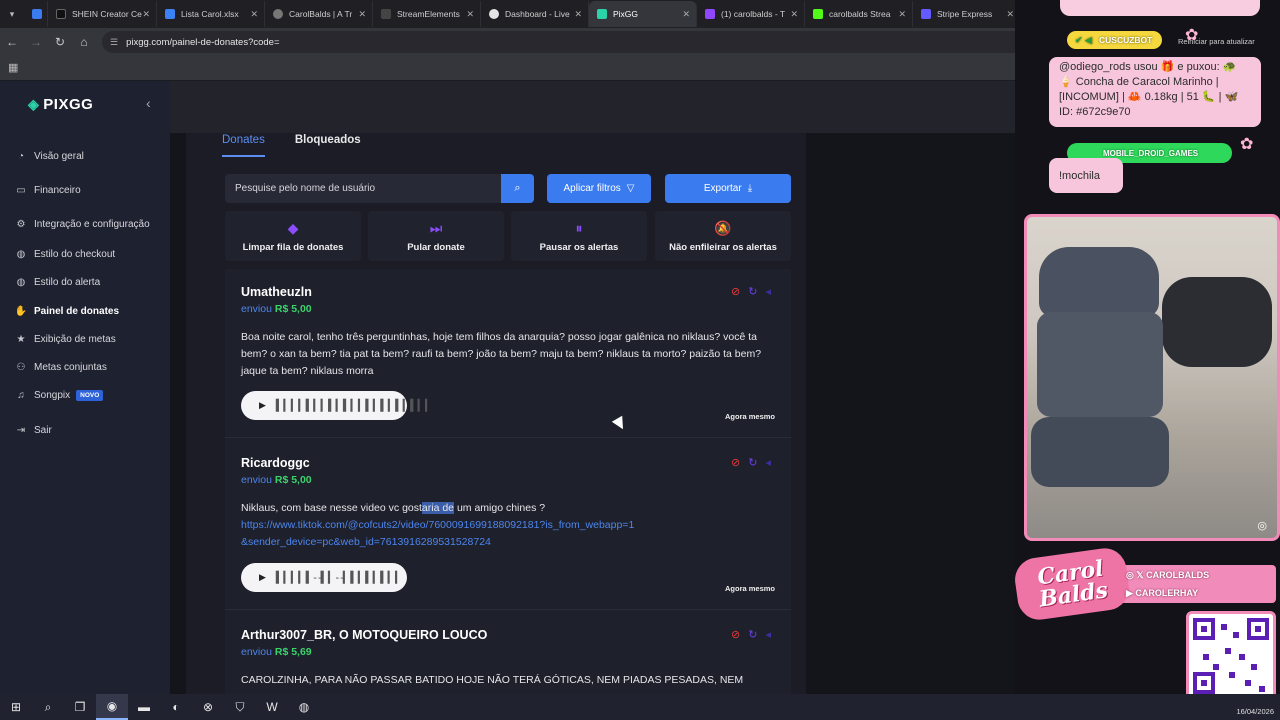  What do you see at coordinates (535, 14) in the screenshot?
I see `tab-dashboard: Dashboard - Live ✕` at bounding box center [535, 14].